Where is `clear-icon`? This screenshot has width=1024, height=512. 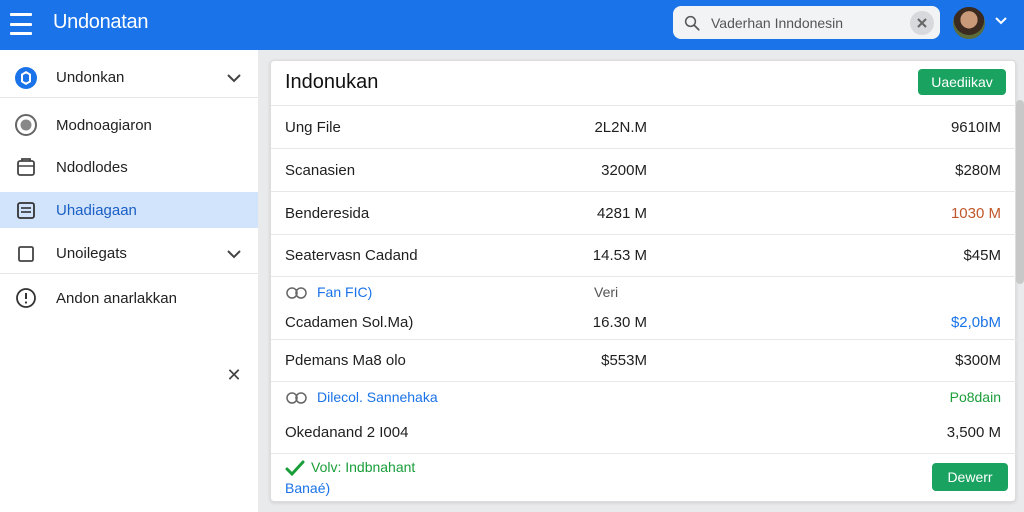 clear-icon is located at coordinates (922, 23).